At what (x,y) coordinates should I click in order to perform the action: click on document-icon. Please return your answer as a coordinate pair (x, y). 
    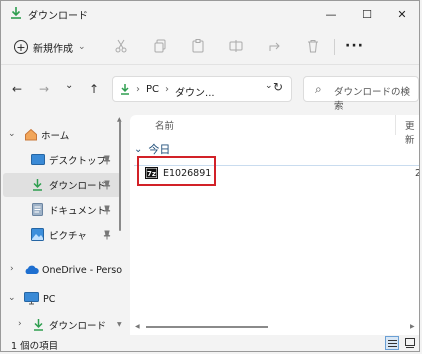
    Looking at the image, I should click on (37, 209).